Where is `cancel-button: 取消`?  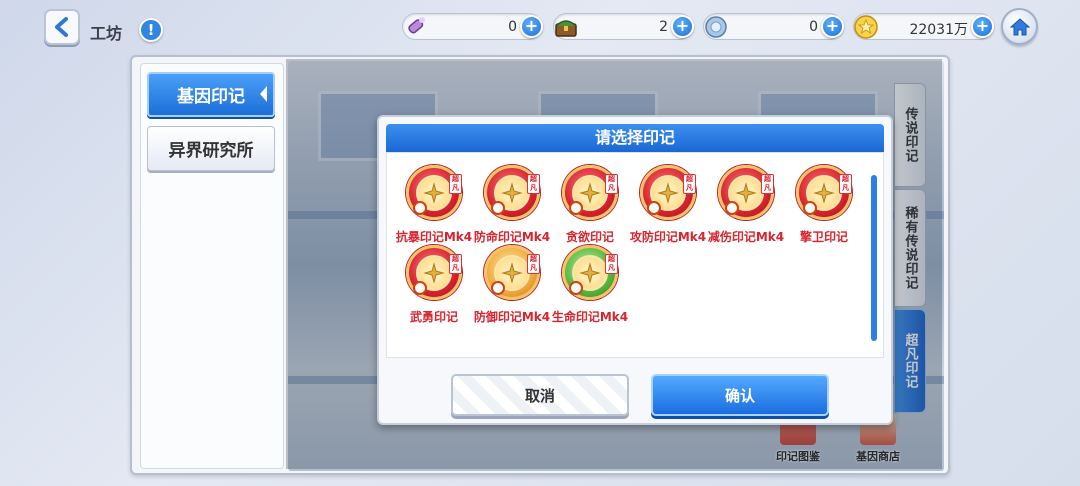
cancel-button: 取消 is located at coordinates (540, 395).